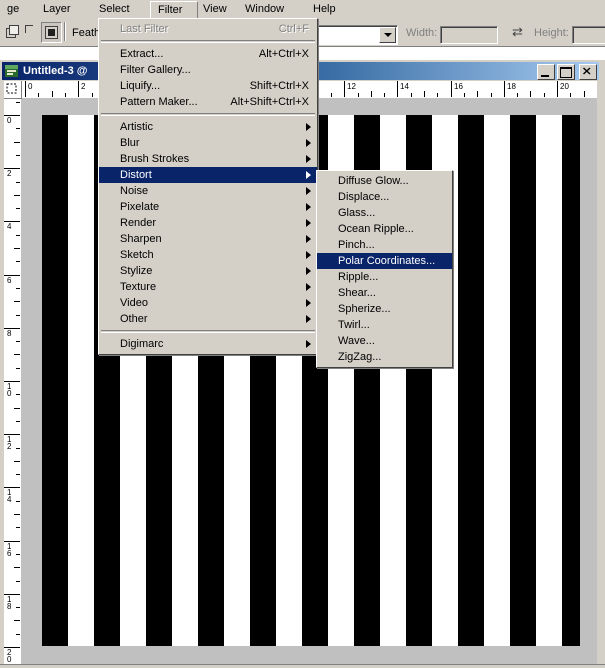  Describe the element at coordinates (208, 287) in the screenshot. I see `menu-item-texture: Texture` at that location.